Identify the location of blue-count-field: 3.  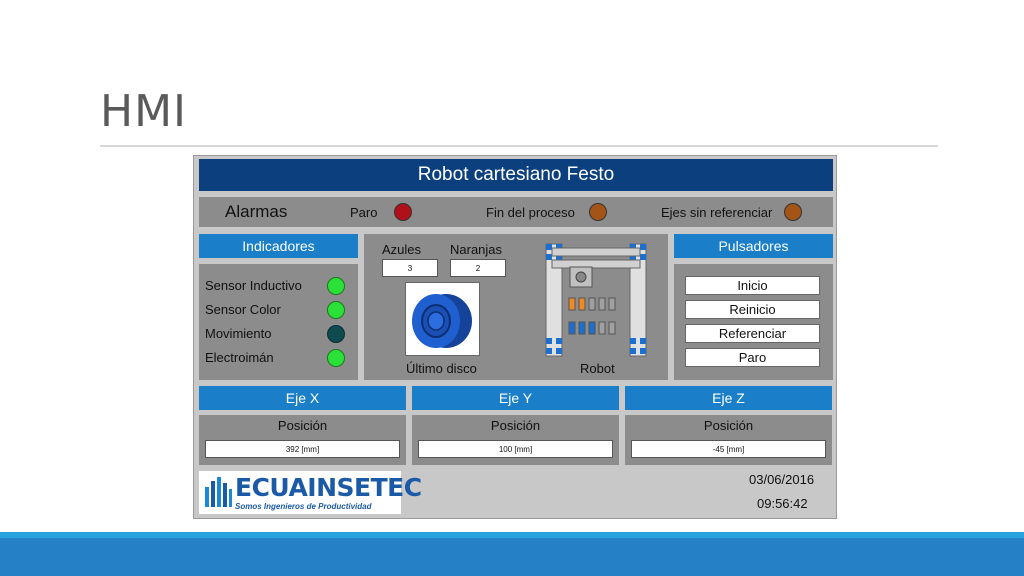
(410, 268).